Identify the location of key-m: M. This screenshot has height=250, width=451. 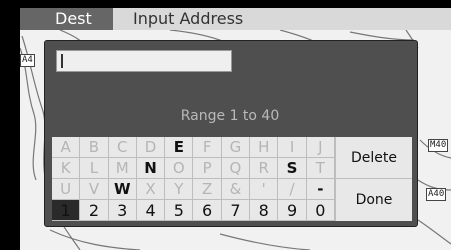
(122, 168).